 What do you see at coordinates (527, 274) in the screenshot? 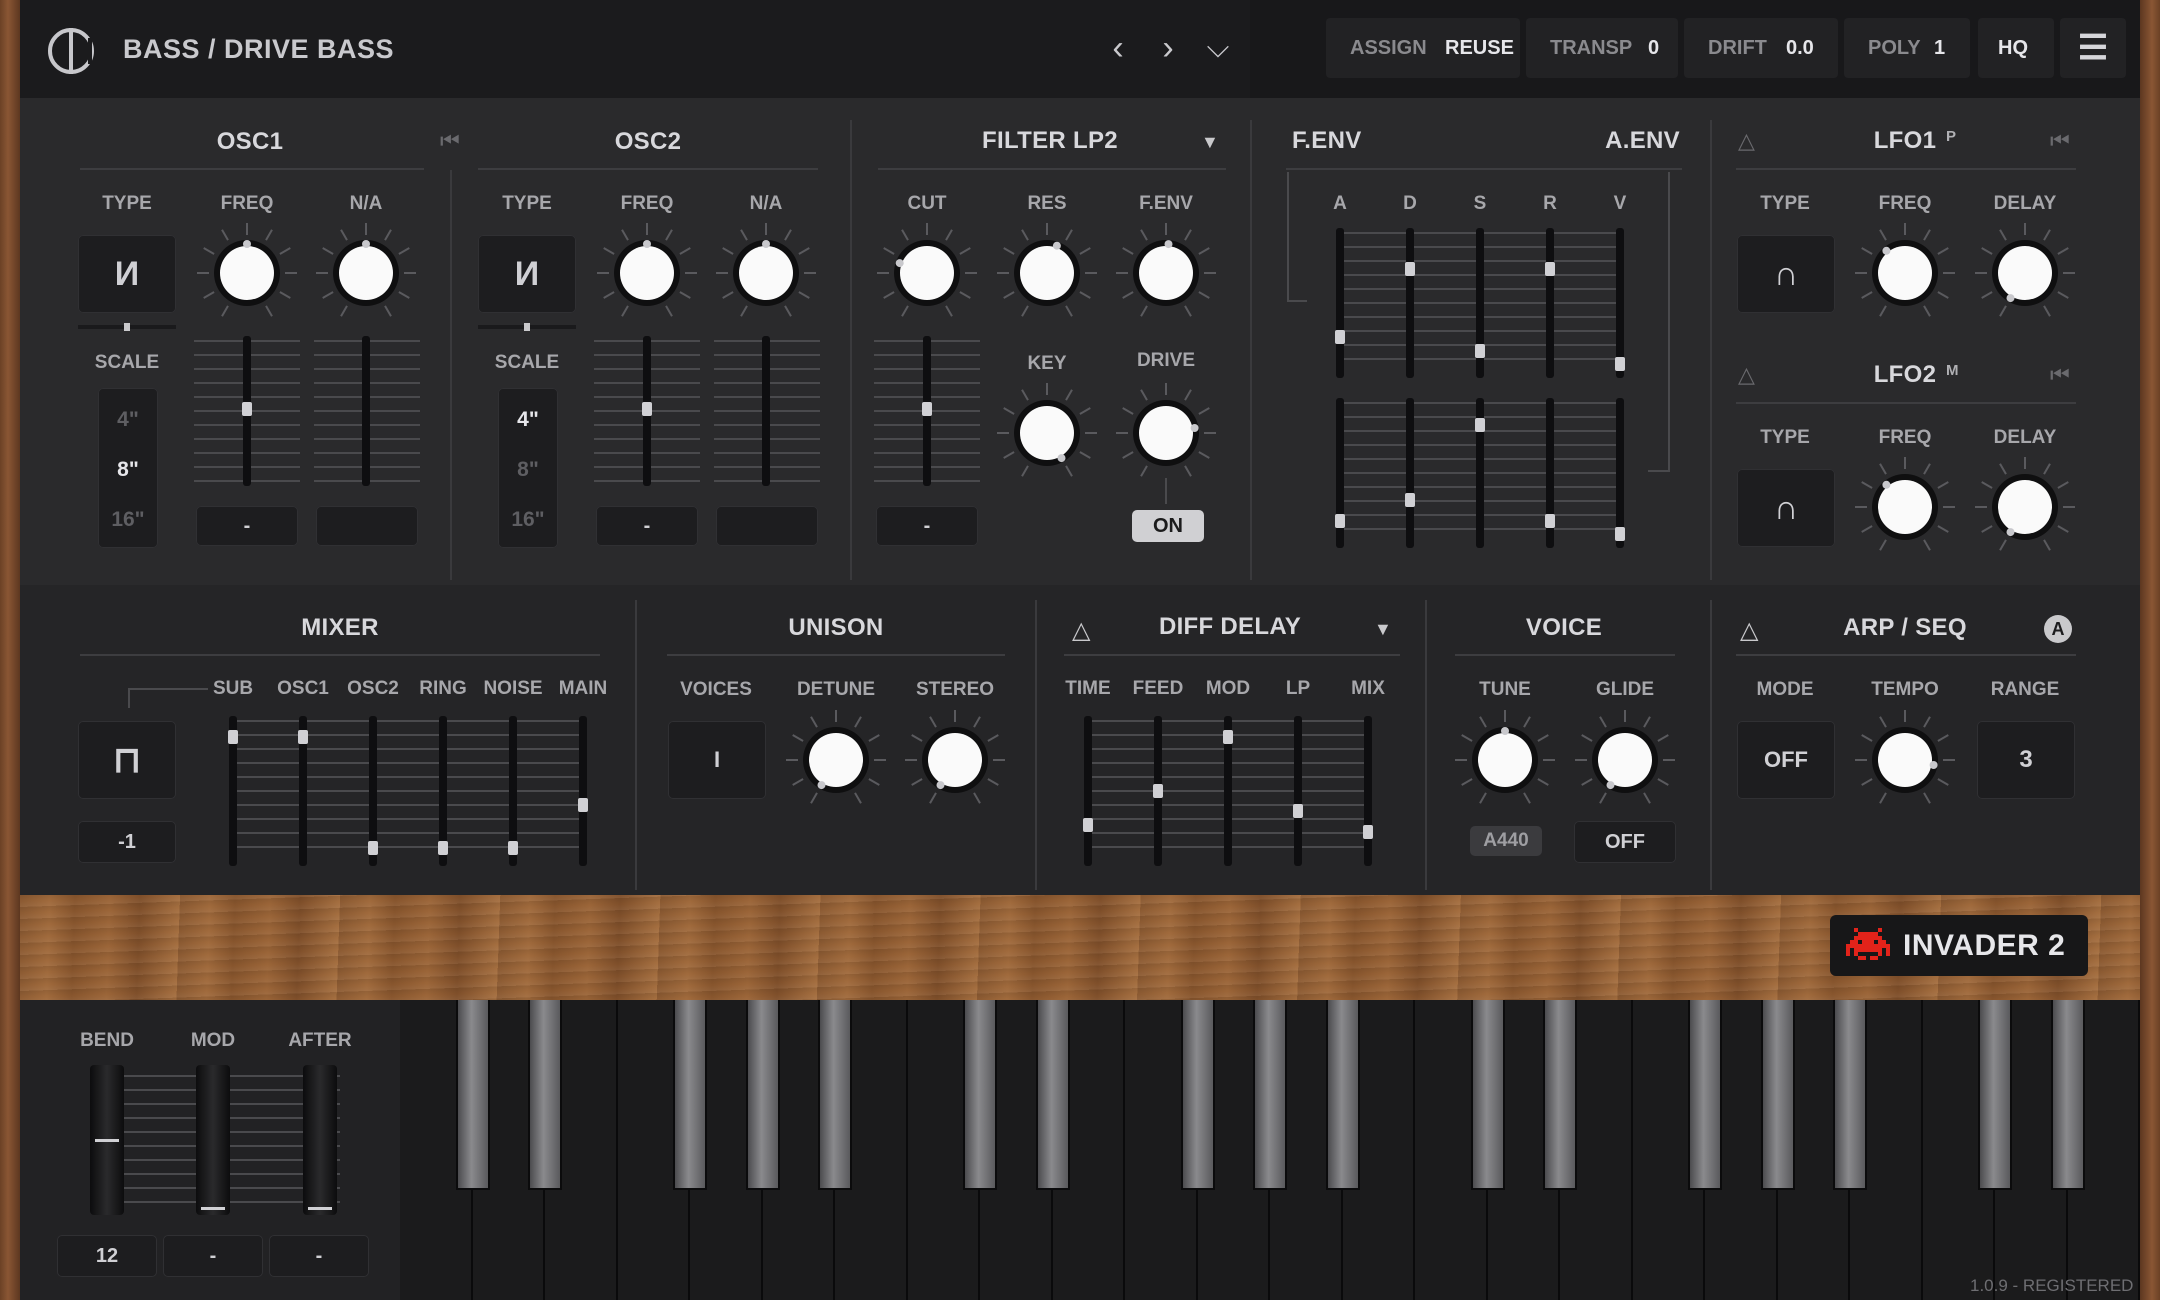
I see `osc2-type-button: И` at bounding box center [527, 274].